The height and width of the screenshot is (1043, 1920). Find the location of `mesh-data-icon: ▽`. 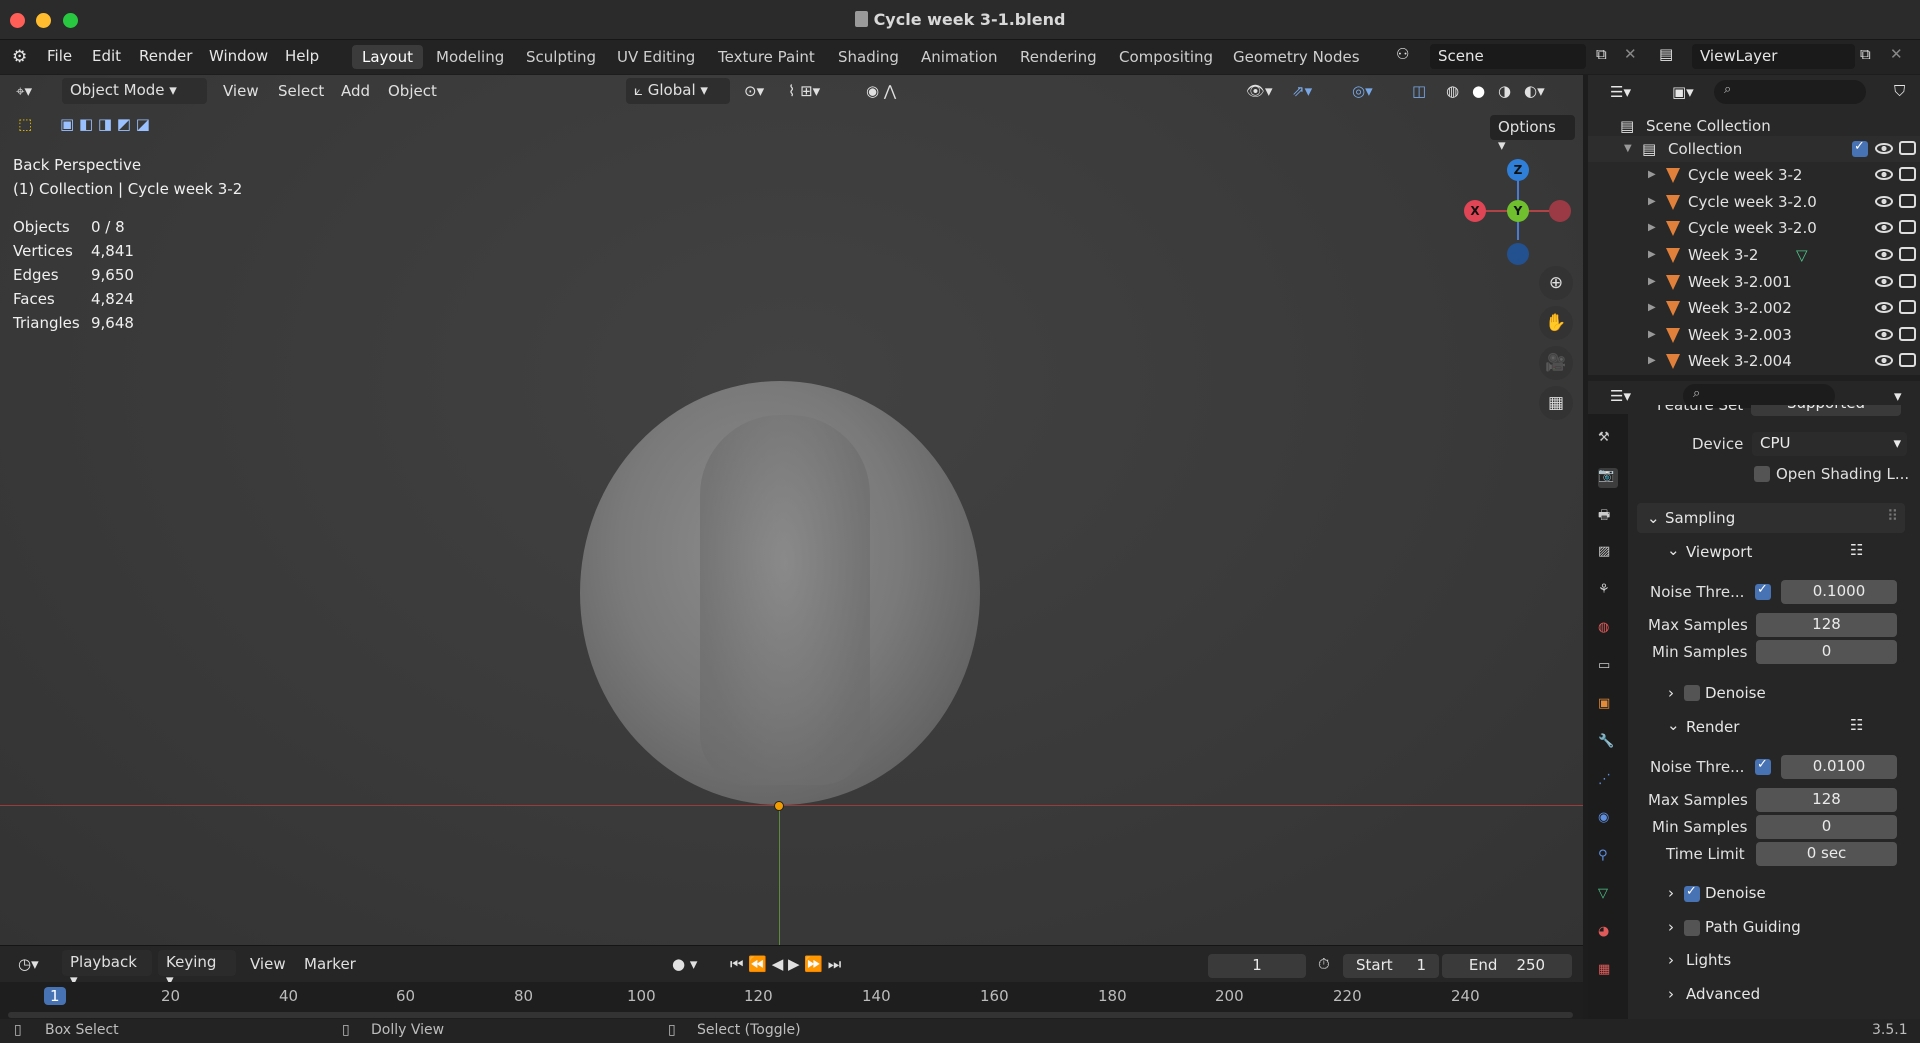

mesh-data-icon: ▽ is located at coordinates (1802, 255).